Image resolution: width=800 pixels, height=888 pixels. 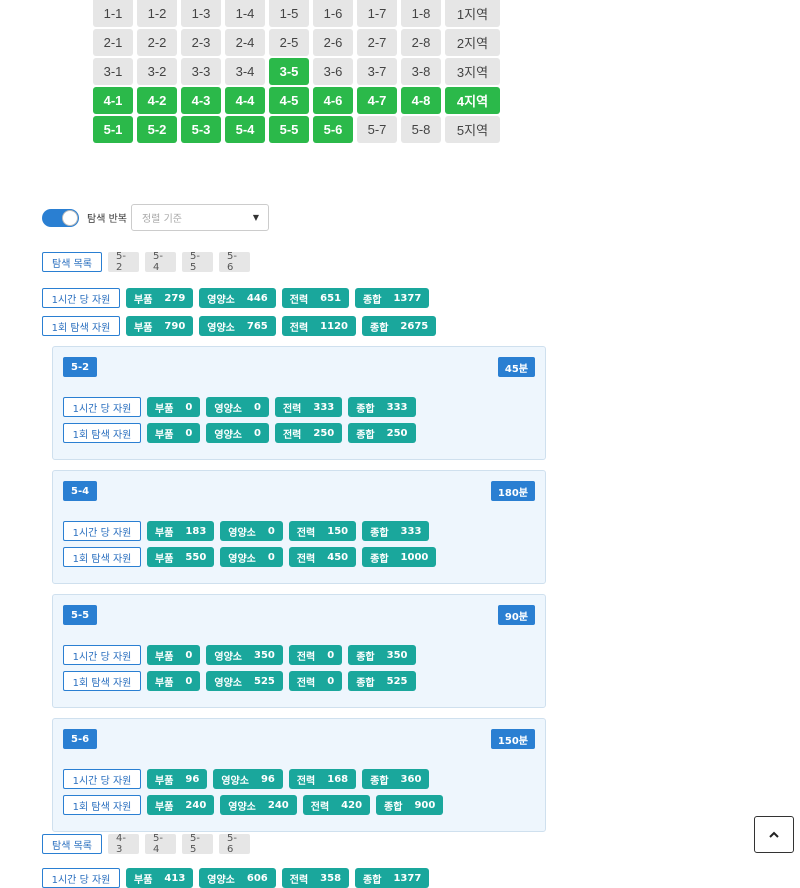 I want to click on sort-select: 정렬 기준 ▼, so click(x=199, y=217).